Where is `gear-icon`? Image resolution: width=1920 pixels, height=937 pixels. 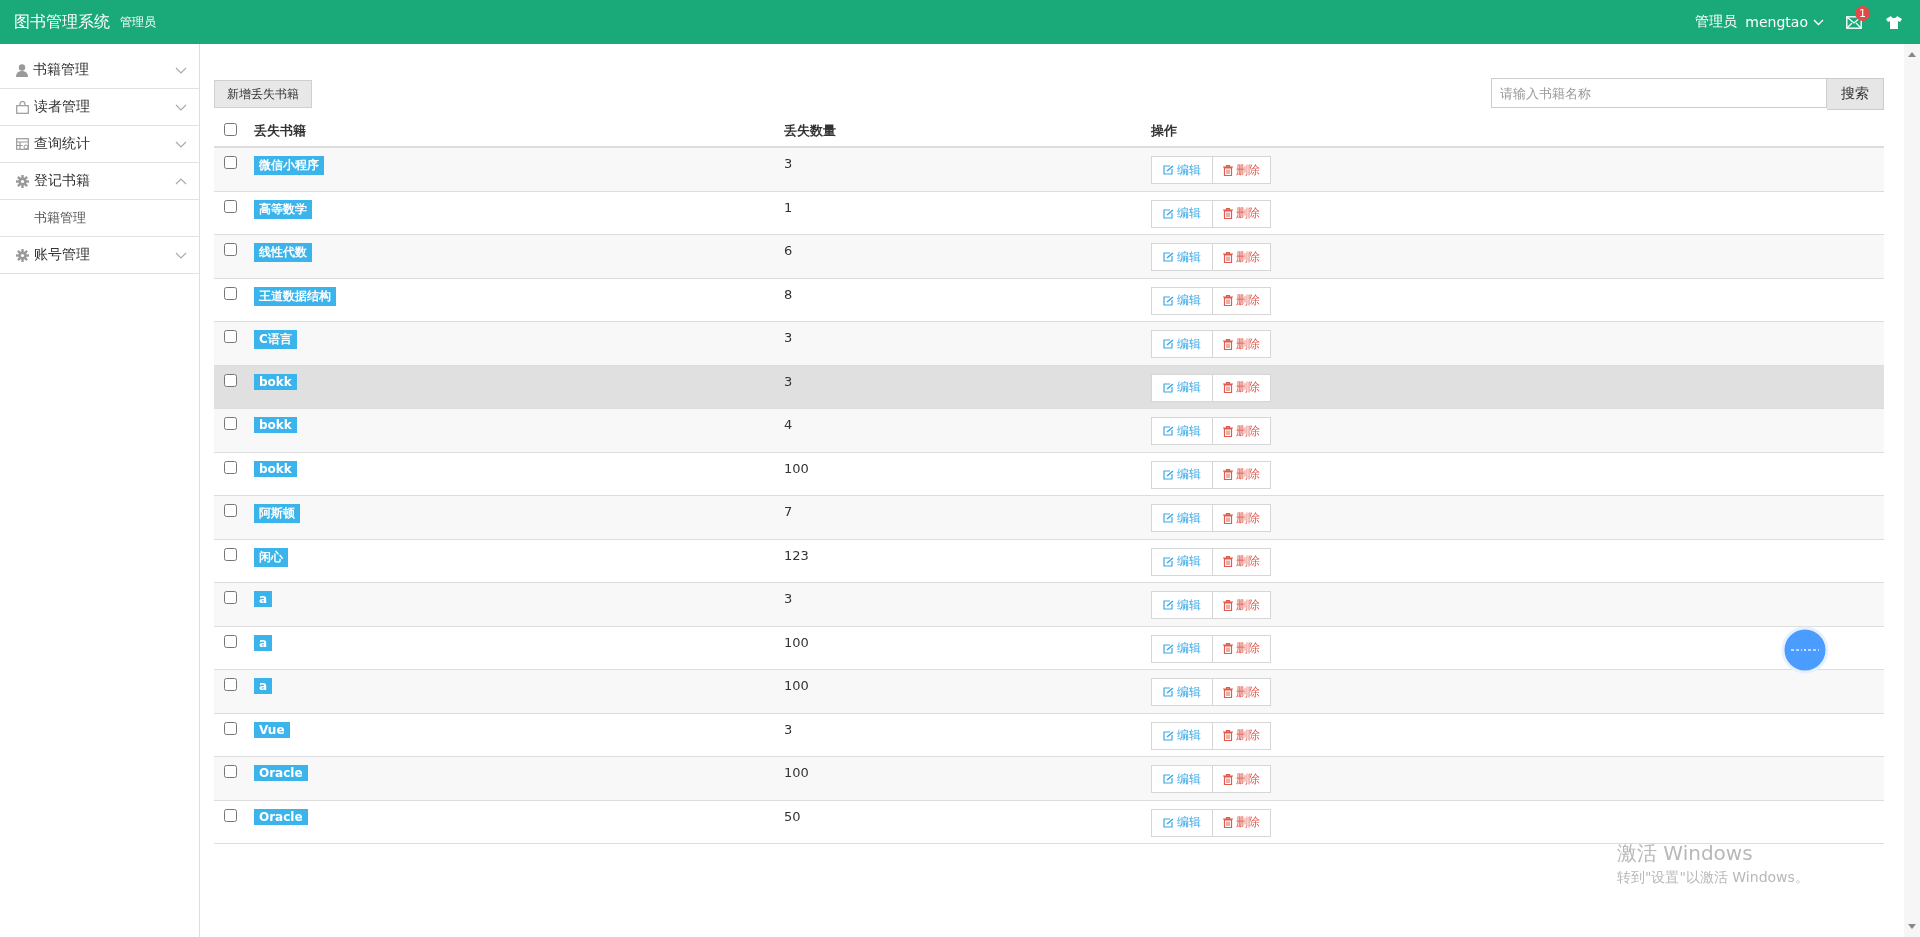
gear-icon is located at coordinates (22, 181).